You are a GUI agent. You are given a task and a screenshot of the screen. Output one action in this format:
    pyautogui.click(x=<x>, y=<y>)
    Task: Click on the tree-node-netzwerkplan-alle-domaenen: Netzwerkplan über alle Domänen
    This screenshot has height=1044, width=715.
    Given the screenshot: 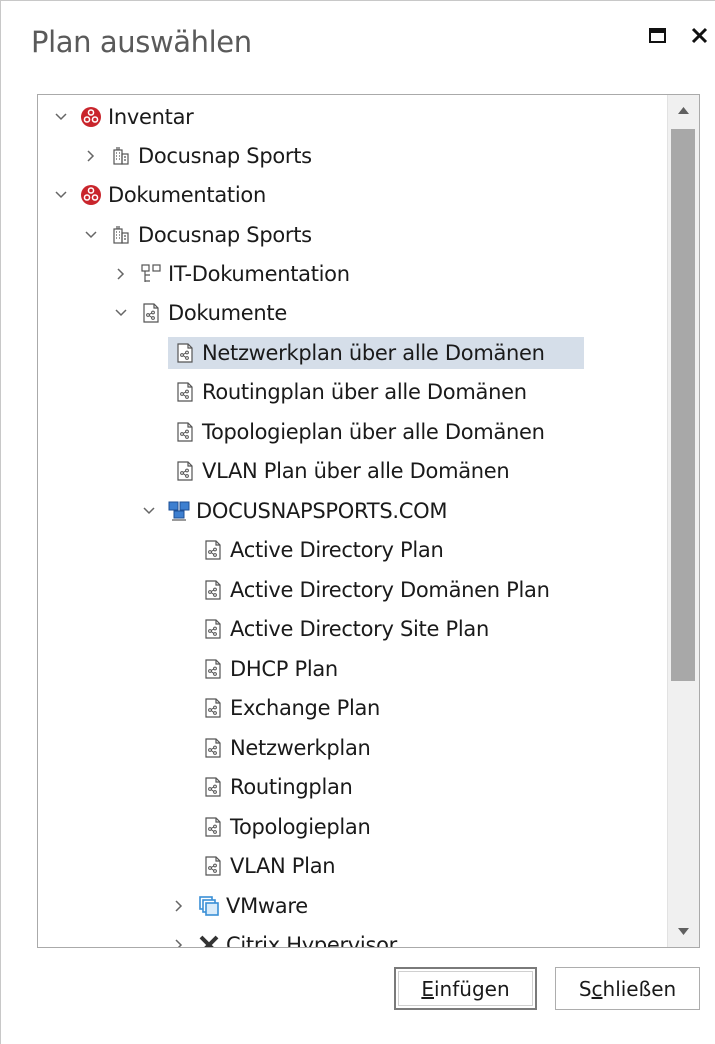 What is the action you would take?
    pyautogui.click(x=376, y=353)
    